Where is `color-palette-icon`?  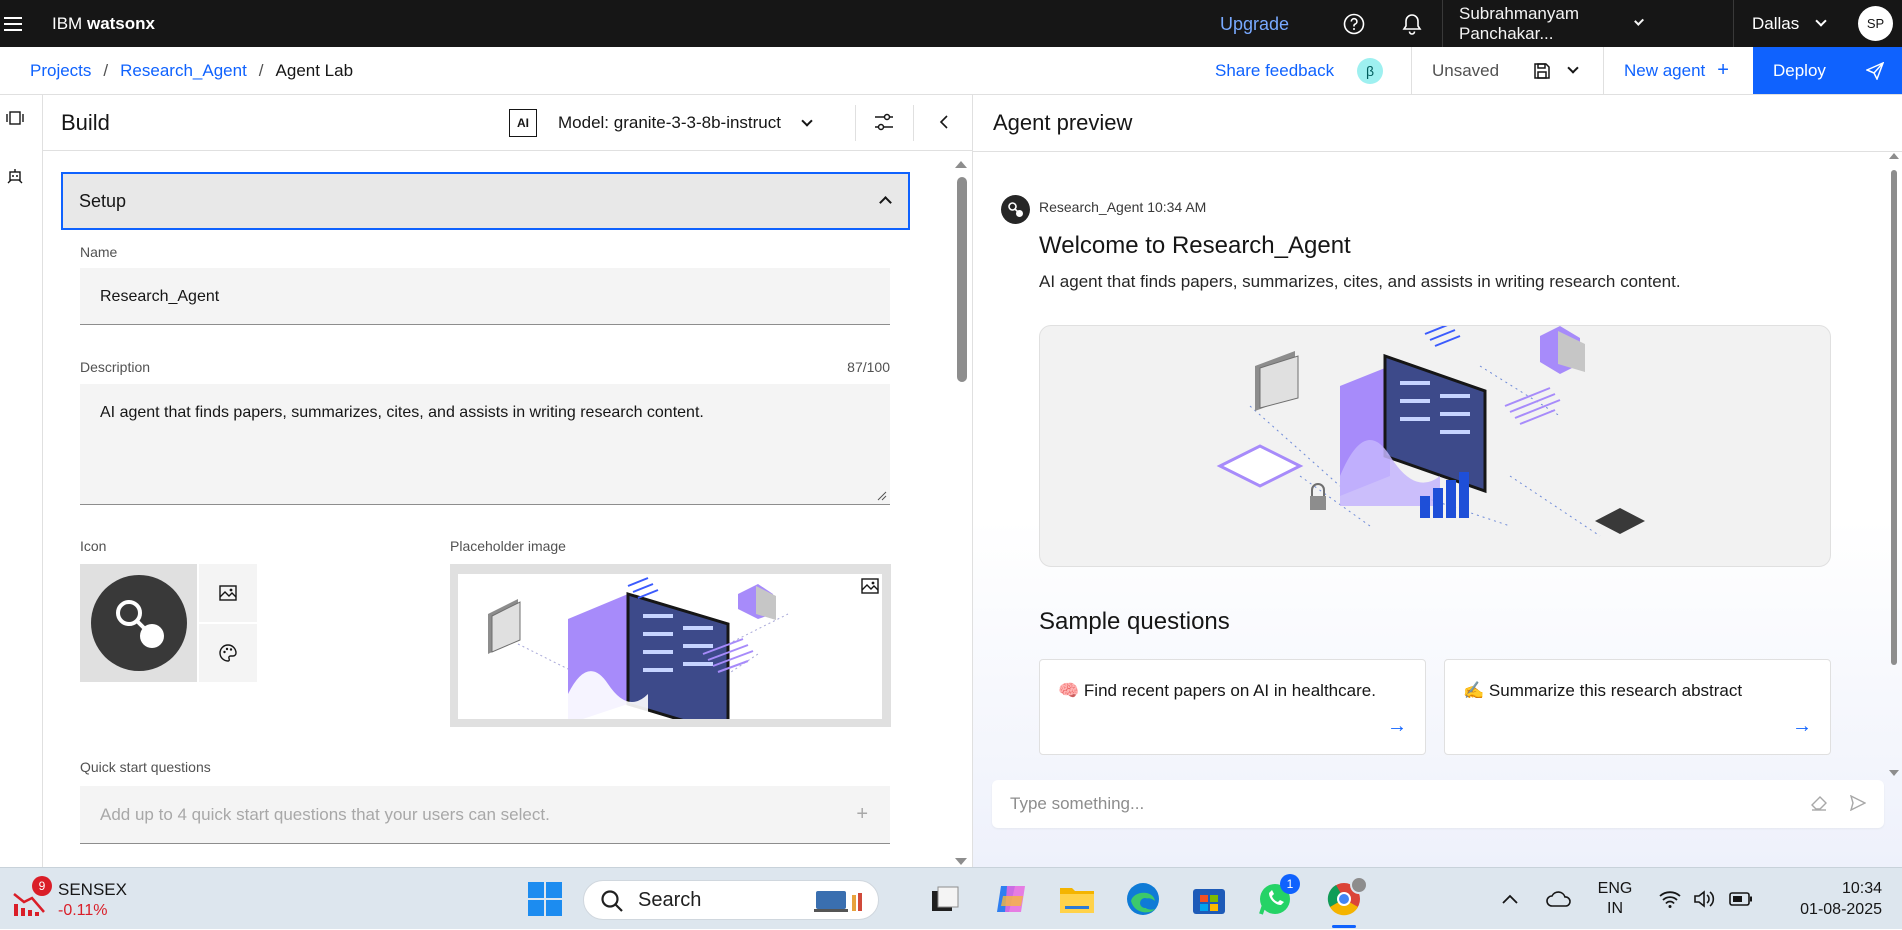
color-palette-icon is located at coordinates (228, 653).